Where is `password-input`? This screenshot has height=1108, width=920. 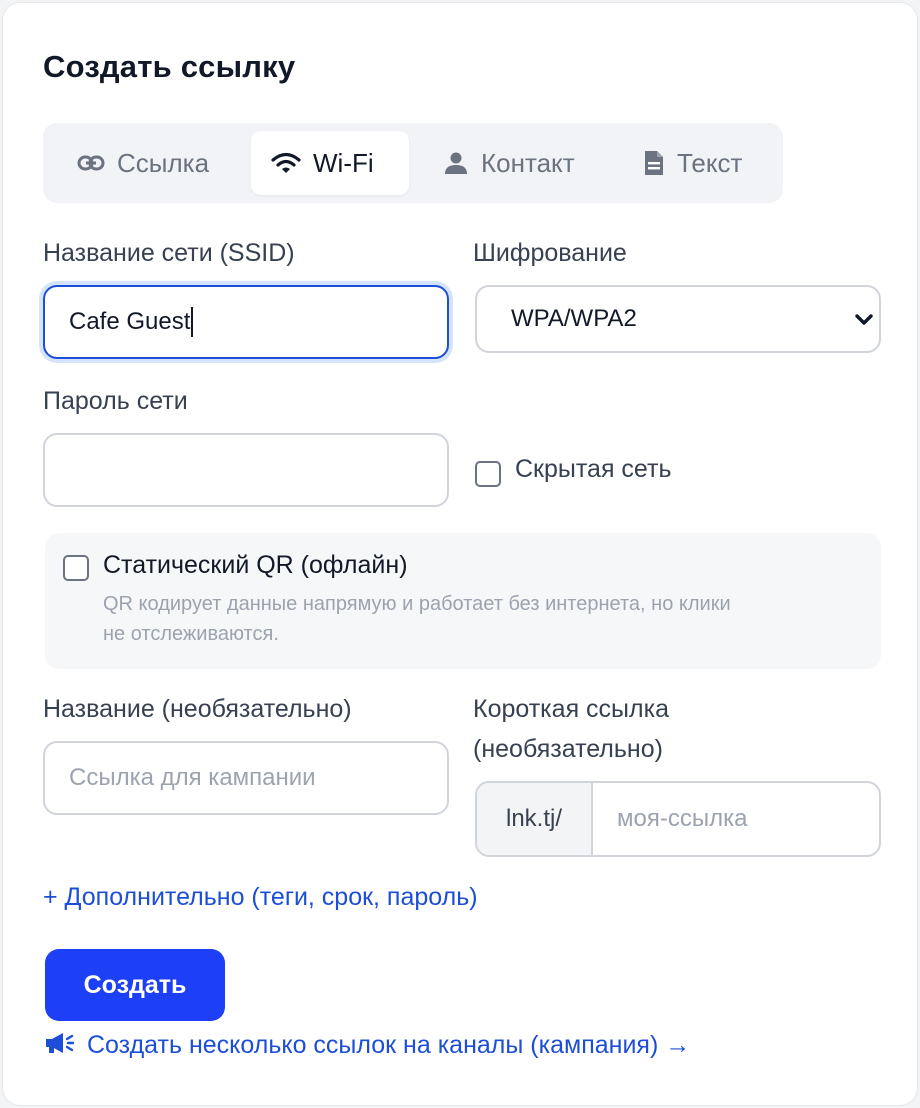
password-input is located at coordinates (246, 470).